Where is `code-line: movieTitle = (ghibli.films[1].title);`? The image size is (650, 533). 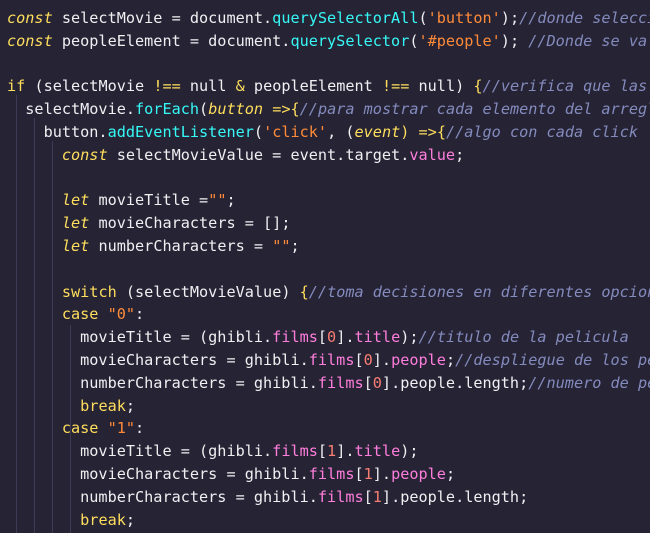 code-line: movieTitle = (ghibli.films[1].title); is located at coordinates (212, 451).